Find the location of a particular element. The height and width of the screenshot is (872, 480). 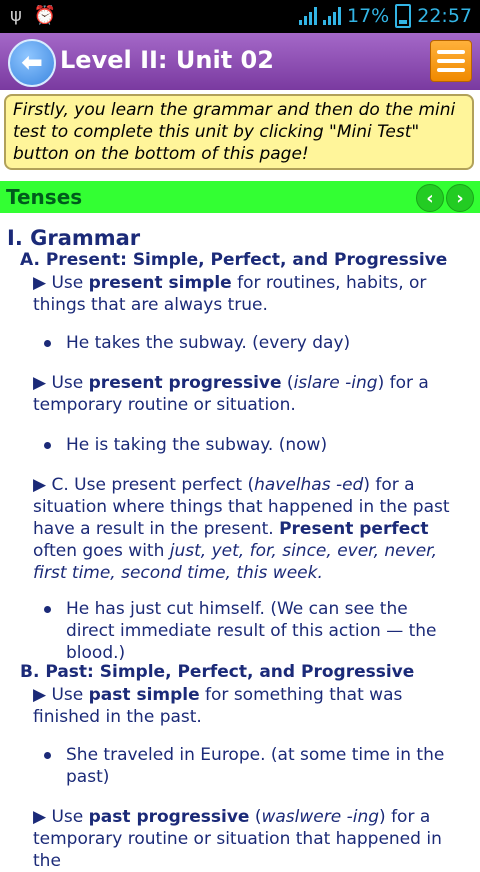

status-bar: ψ ⏰ 17% 22:57 is located at coordinates (240, 16).